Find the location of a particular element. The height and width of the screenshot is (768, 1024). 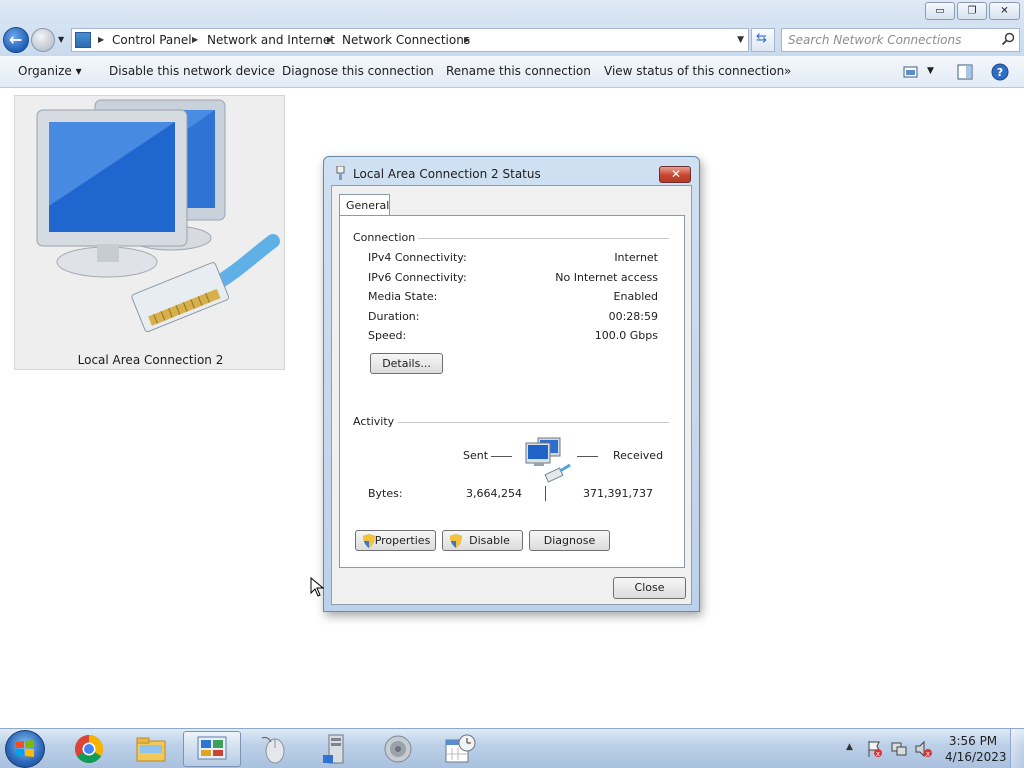

windows-logo-icon is located at coordinates (25, 748).